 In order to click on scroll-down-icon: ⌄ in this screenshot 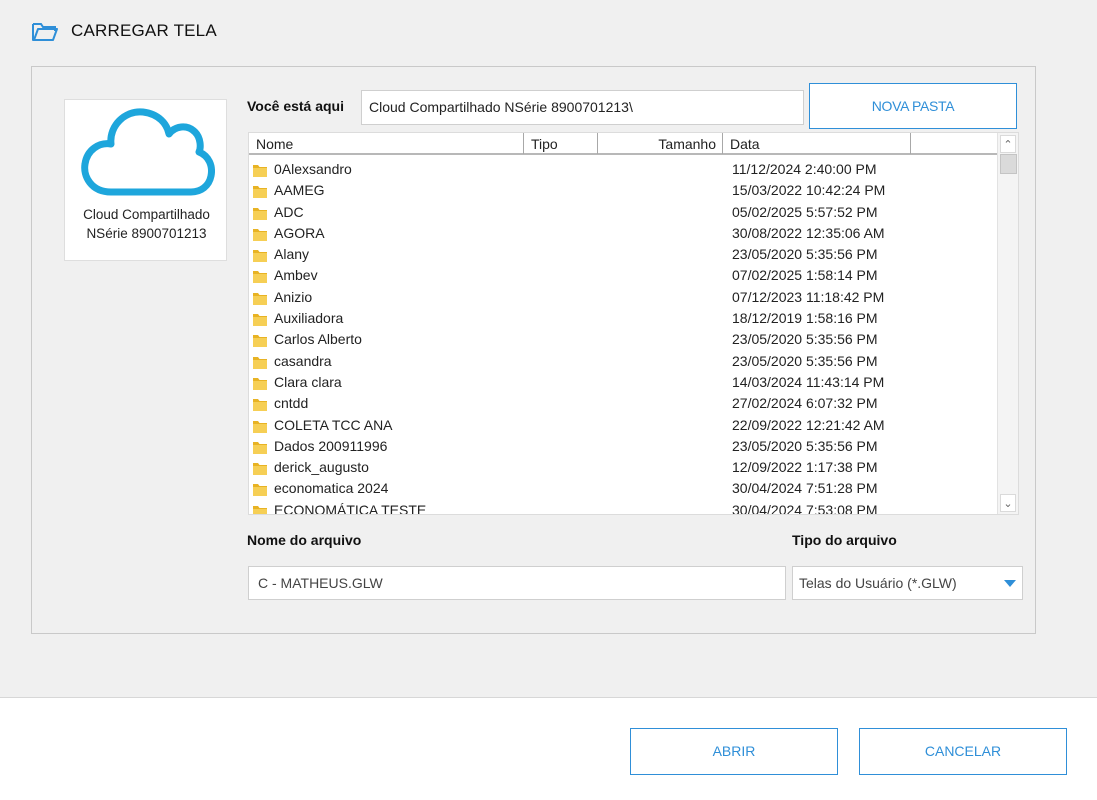, I will do `click(1008, 503)`.